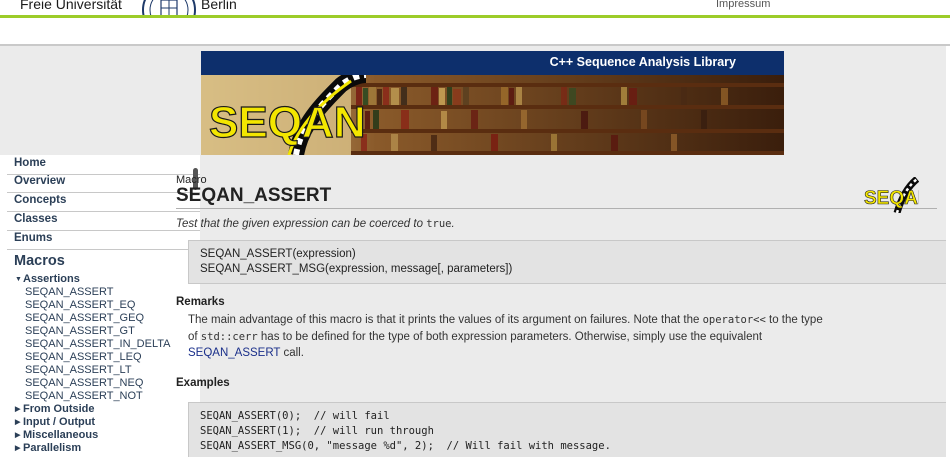 The width and height of the screenshot is (950, 457). What do you see at coordinates (796, 320) in the screenshot?
I see `remarks-text: to the type` at bounding box center [796, 320].